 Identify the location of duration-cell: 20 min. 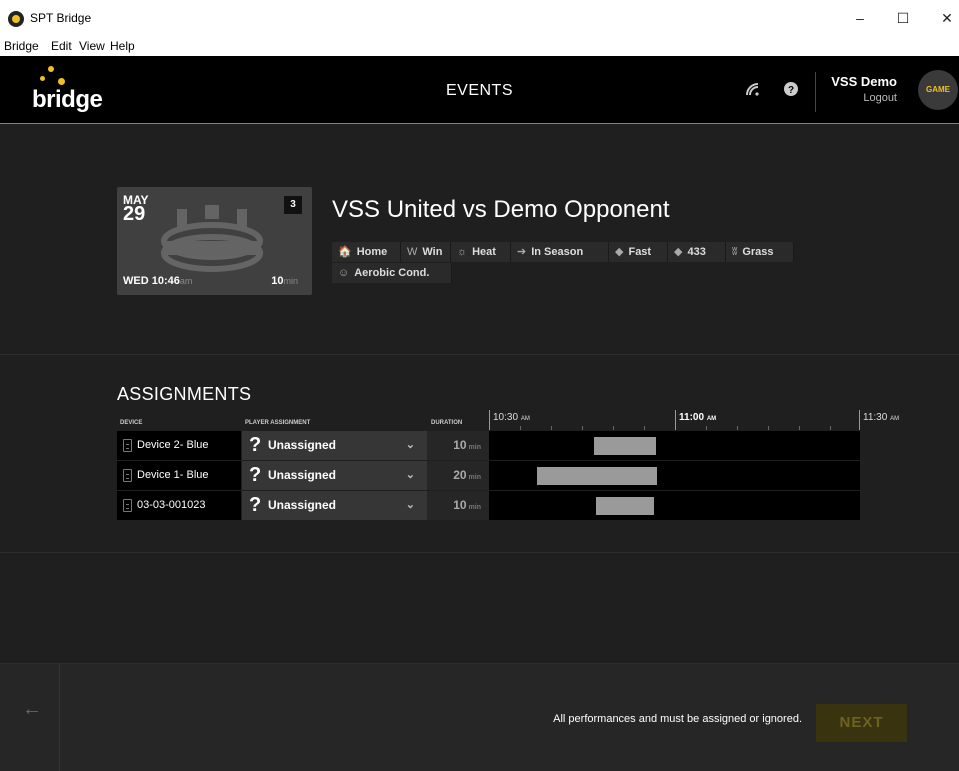
(458, 475).